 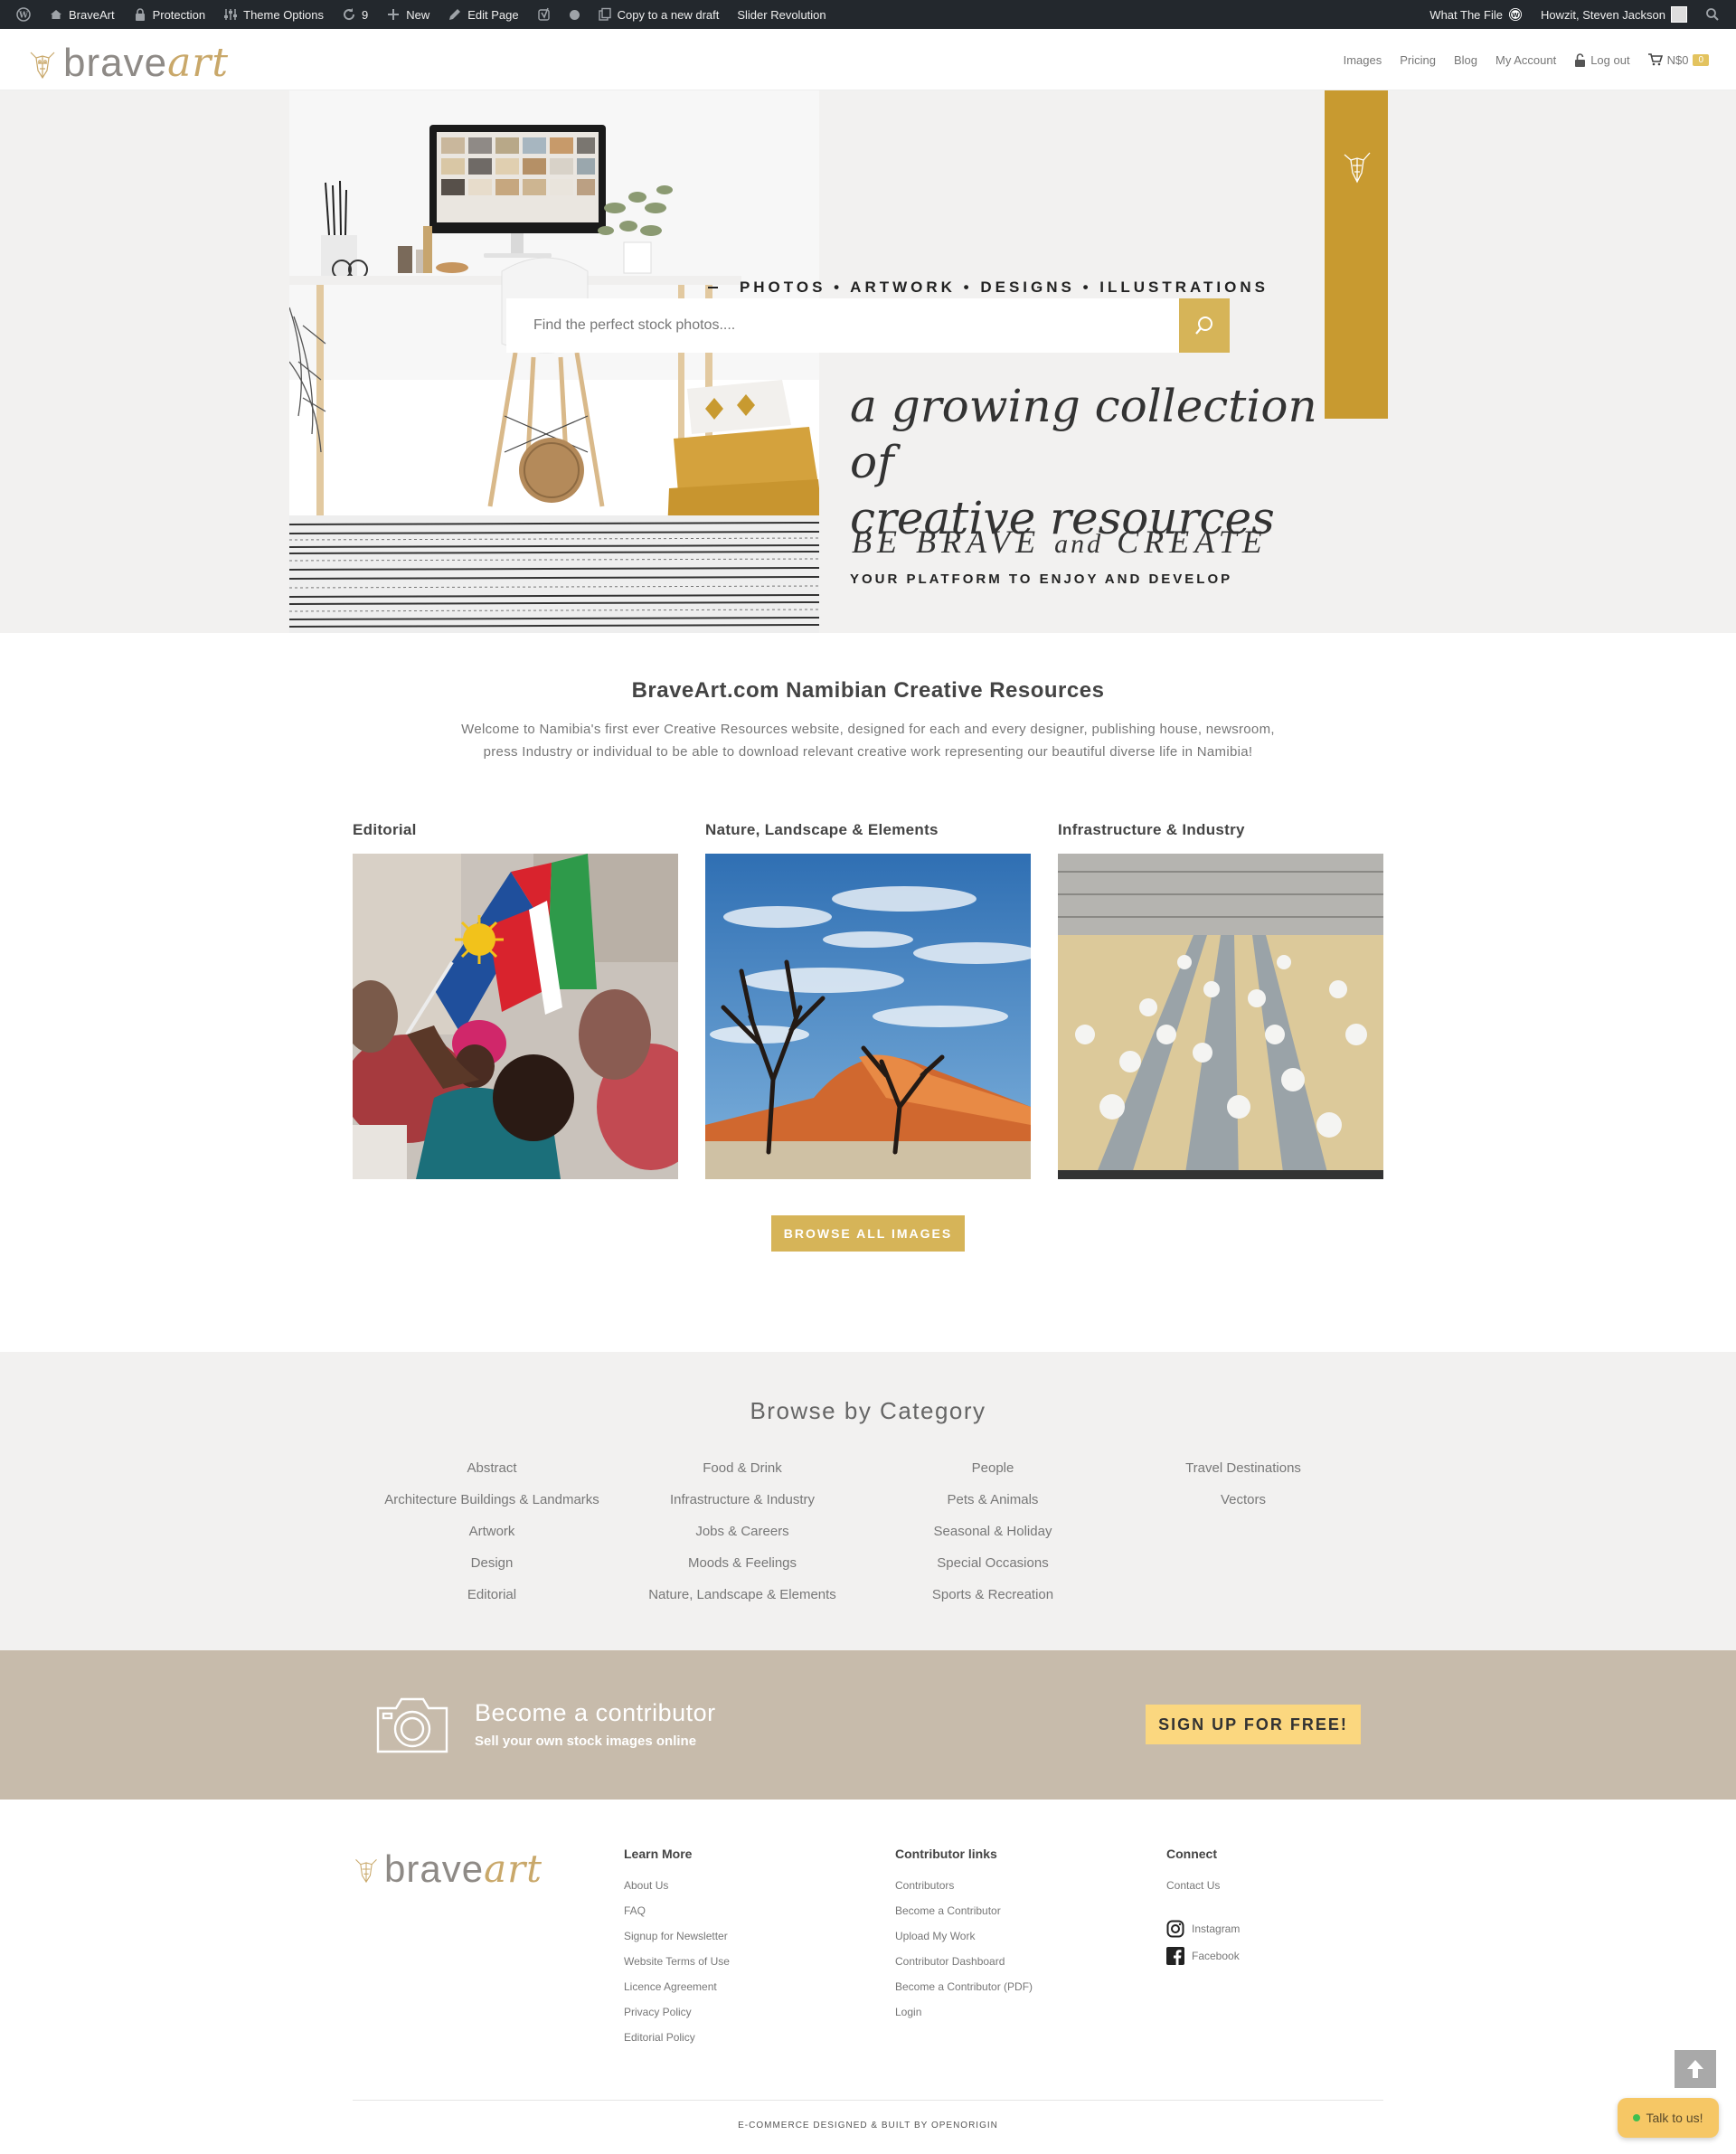 What do you see at coordinates (492, 1571) in the screenshot?
I see `category-link: Design` at bounding box center [492, 1571].